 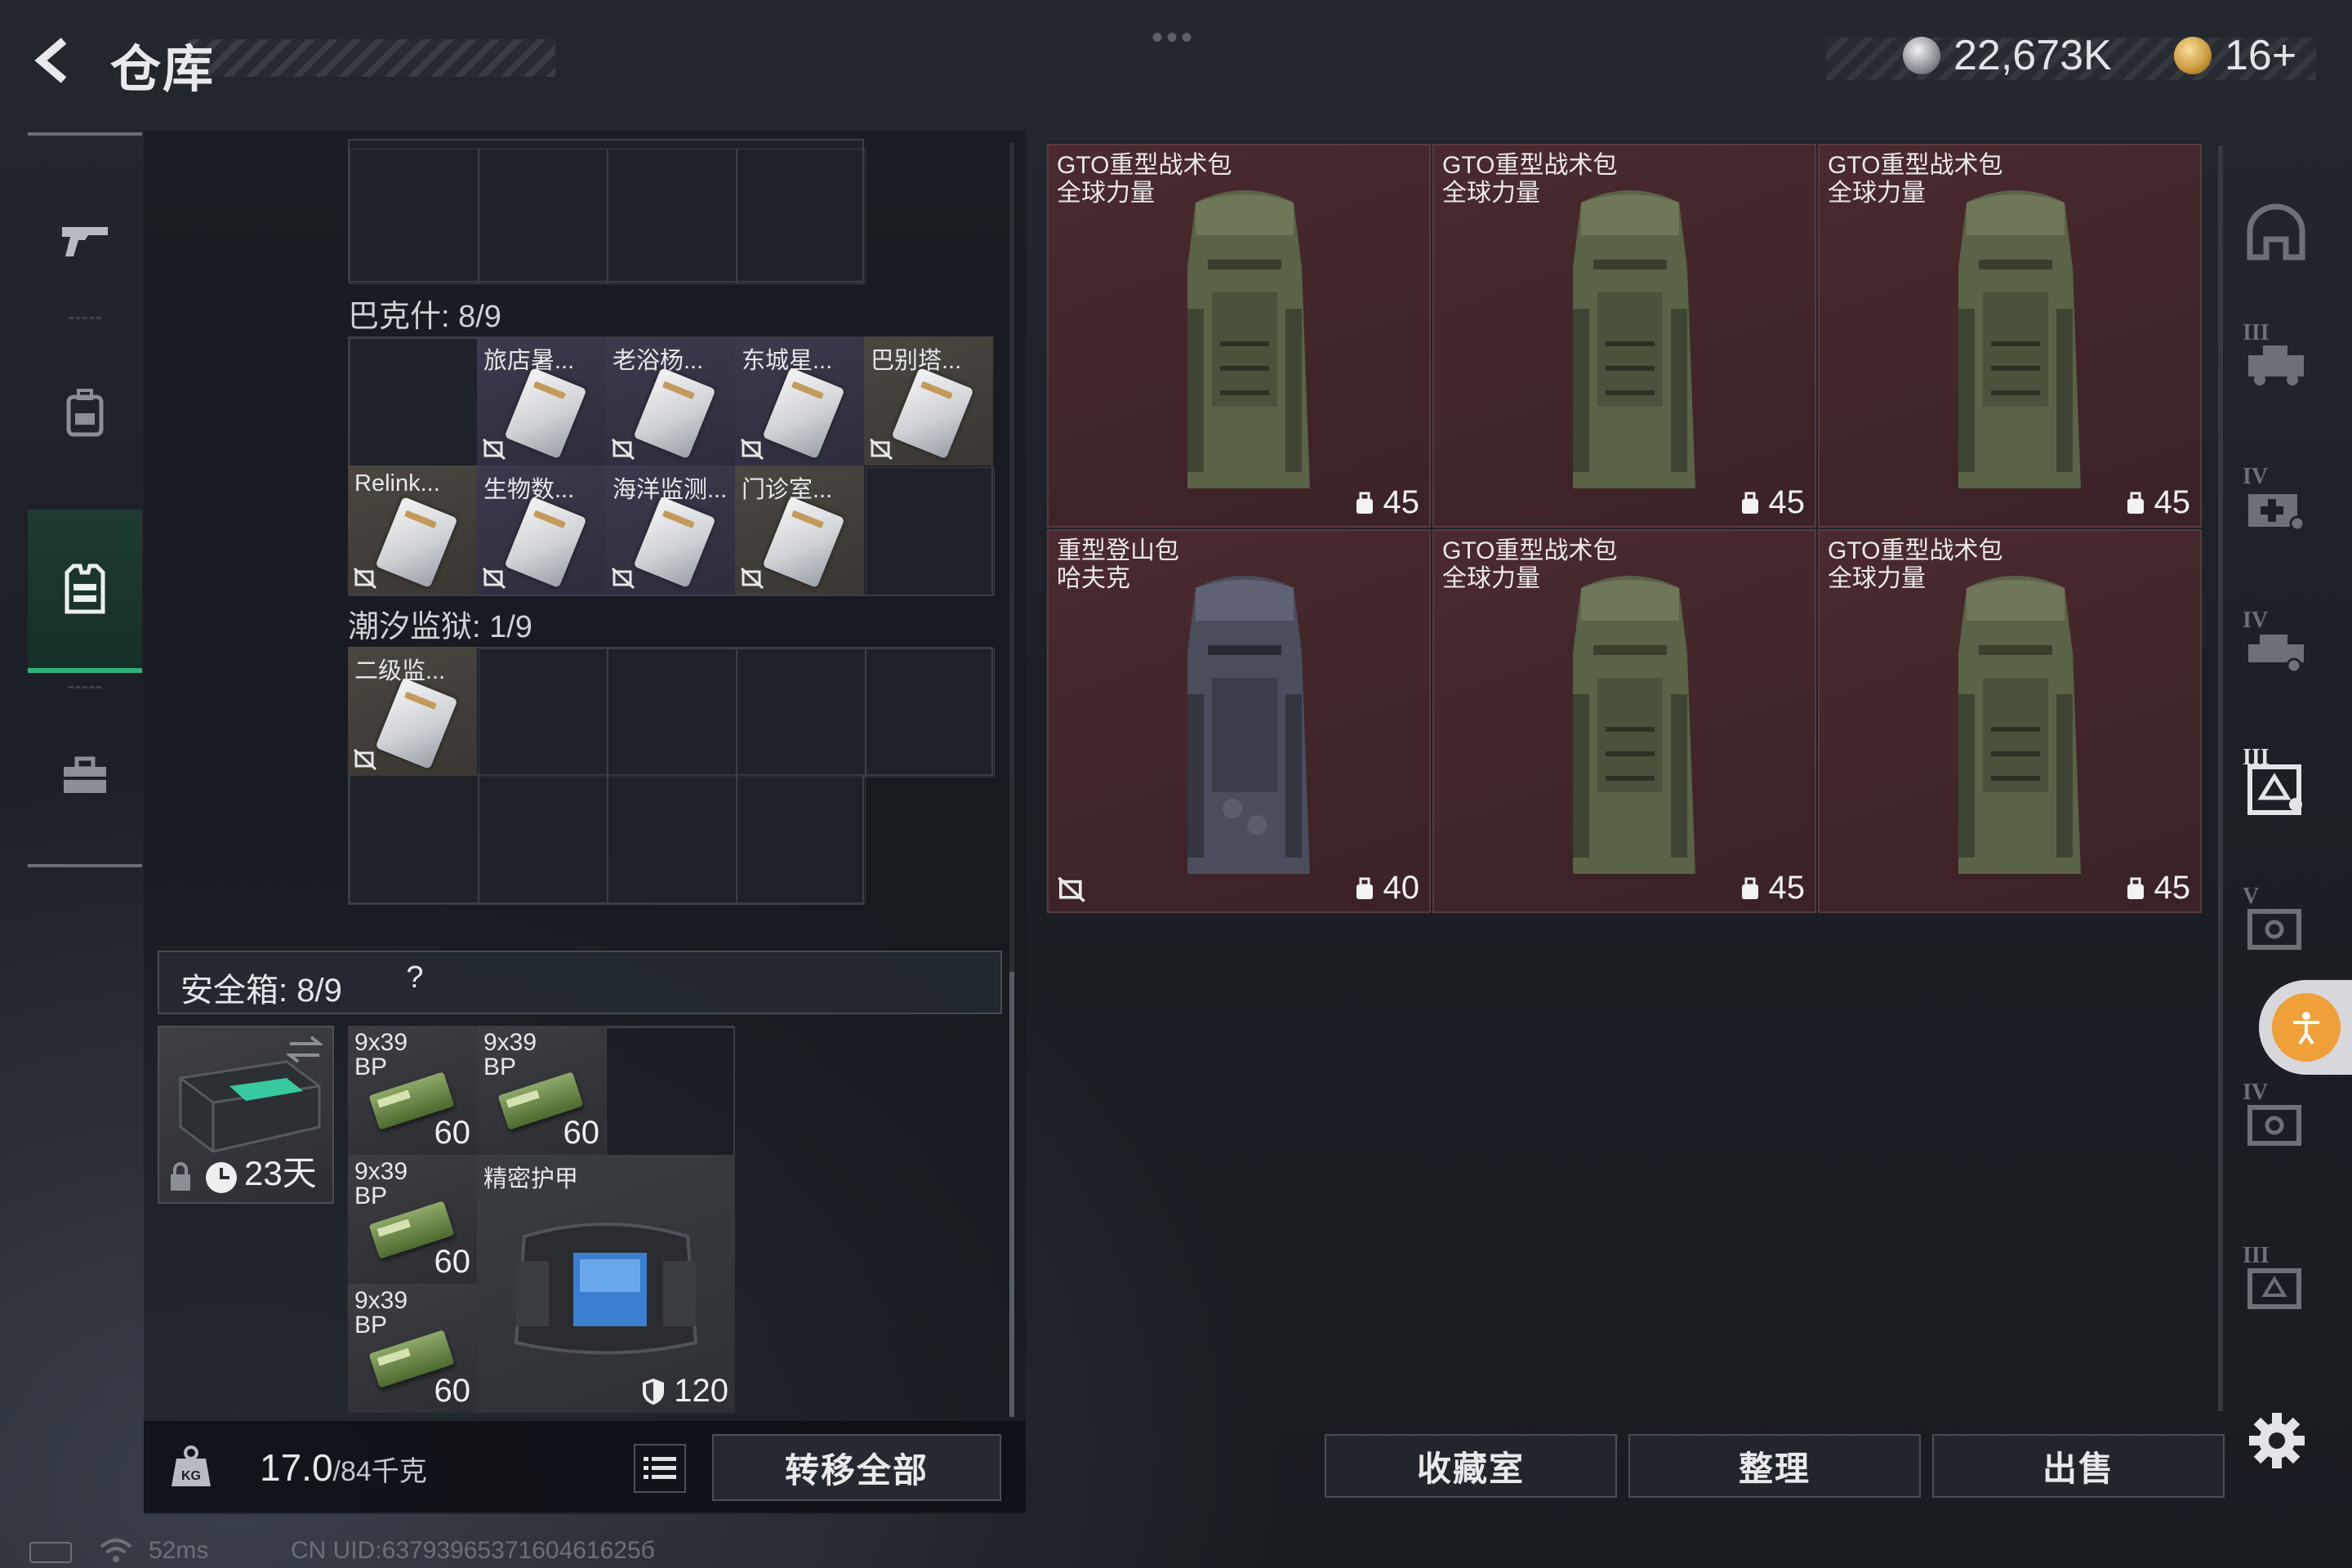 I want to click on backpack-capacity-icon, so click(x=1749, y=888).